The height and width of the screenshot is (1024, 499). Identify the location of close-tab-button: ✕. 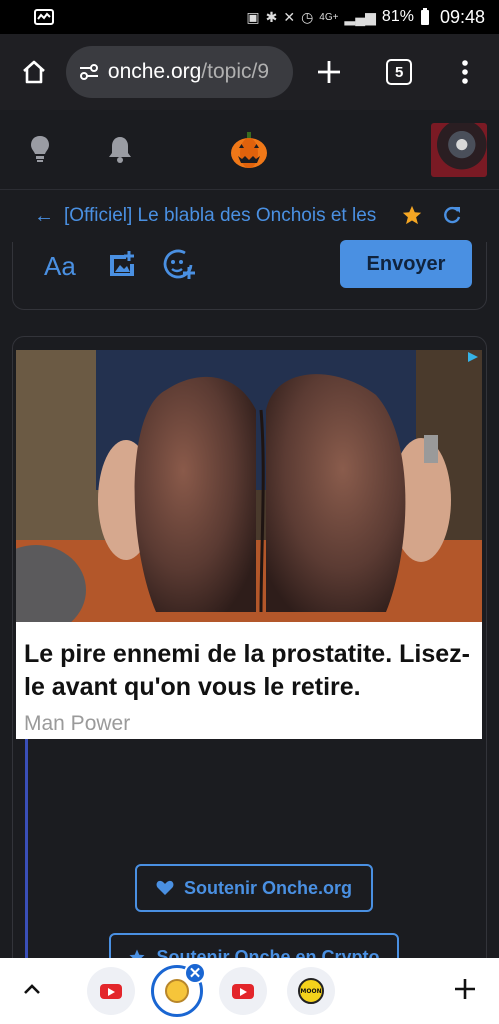
(195, 973).